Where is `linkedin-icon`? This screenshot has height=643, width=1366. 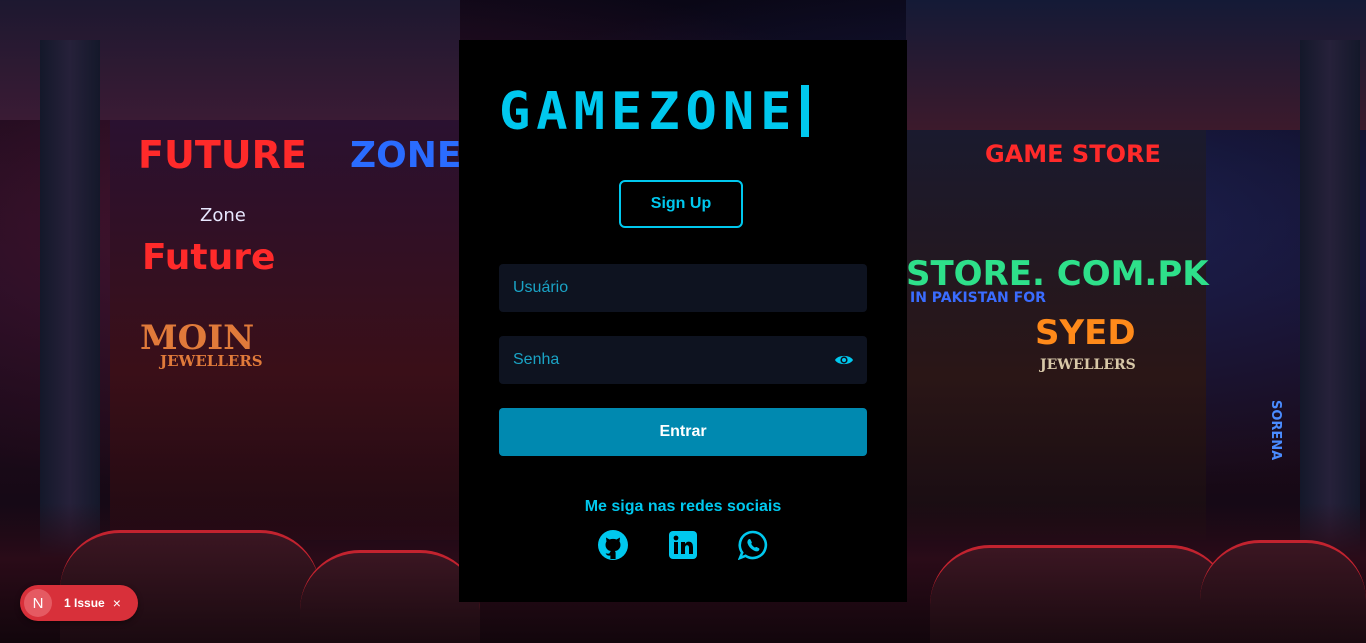 linkedin-icon is located at coordinates (683, 547).